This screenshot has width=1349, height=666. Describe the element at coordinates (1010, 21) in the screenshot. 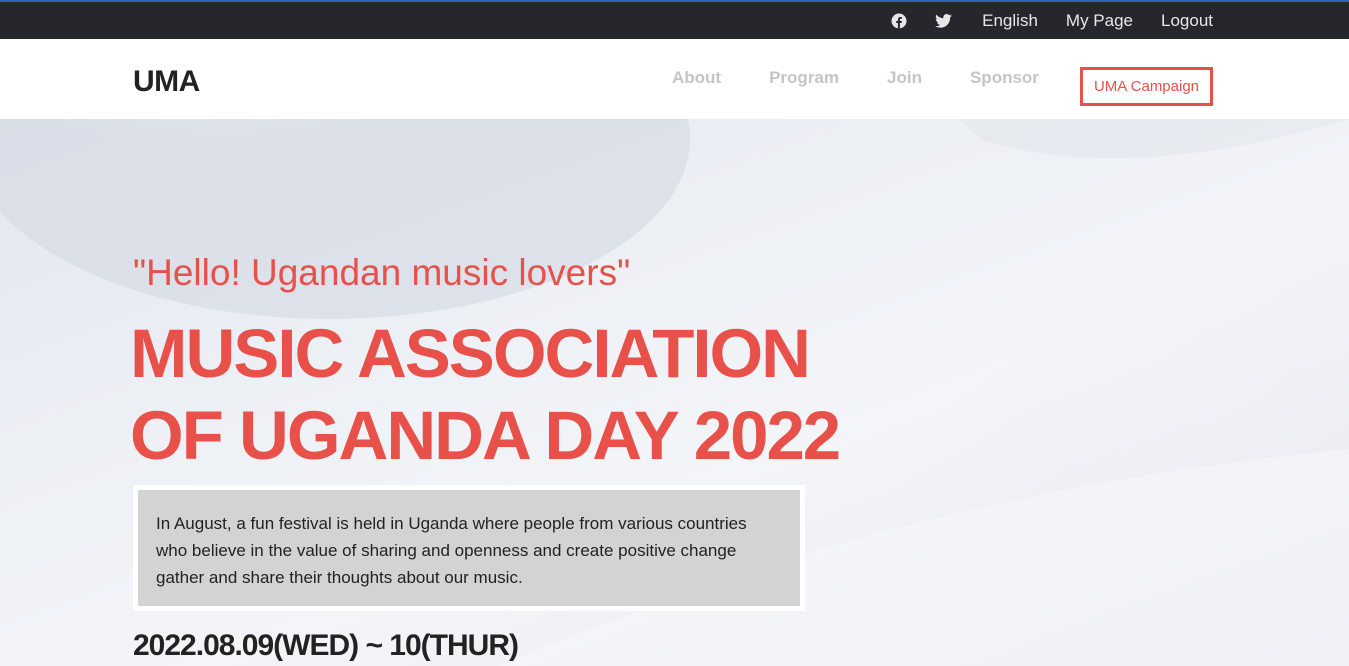

I see `language-link: English` at that location.